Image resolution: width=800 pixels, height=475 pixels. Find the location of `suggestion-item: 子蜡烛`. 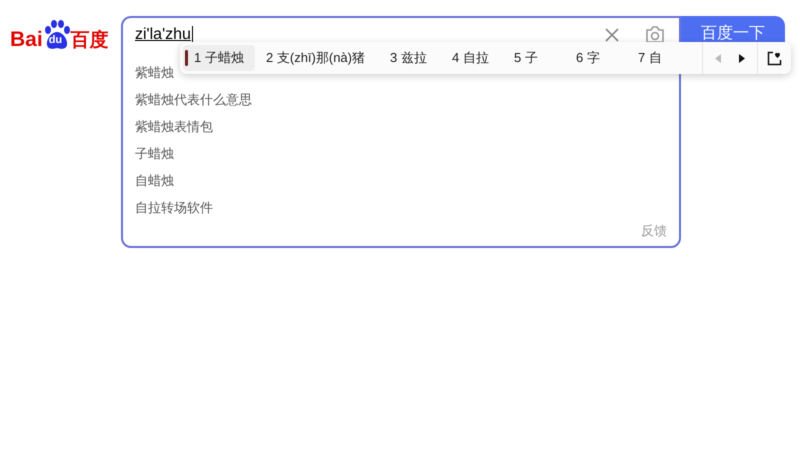

suggestion-item: 子蜡烛 is located at coordinates (407, 153).